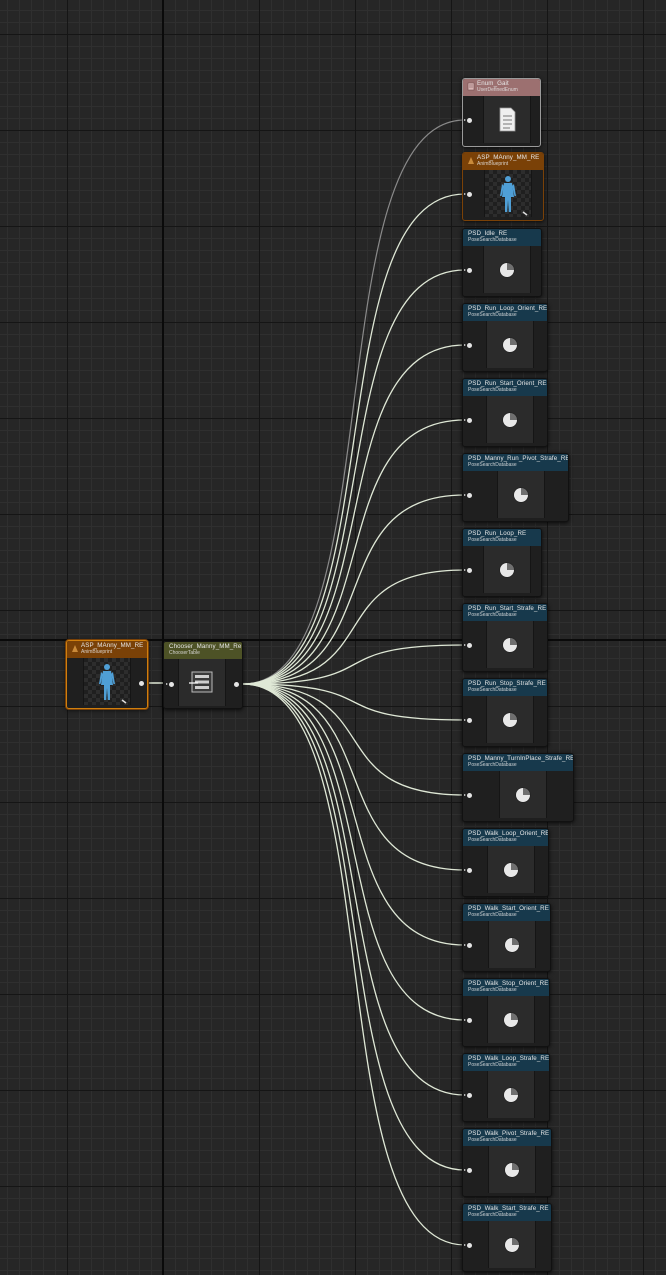 The height and width of the screenshot is (1275, 666). What do you see at coordinates (505, 687) in the screenshot?
I see `node-header: PSD_Run_Stop_Strafe_RE PoseSearchDatabase` at bounding box center [505, 687].